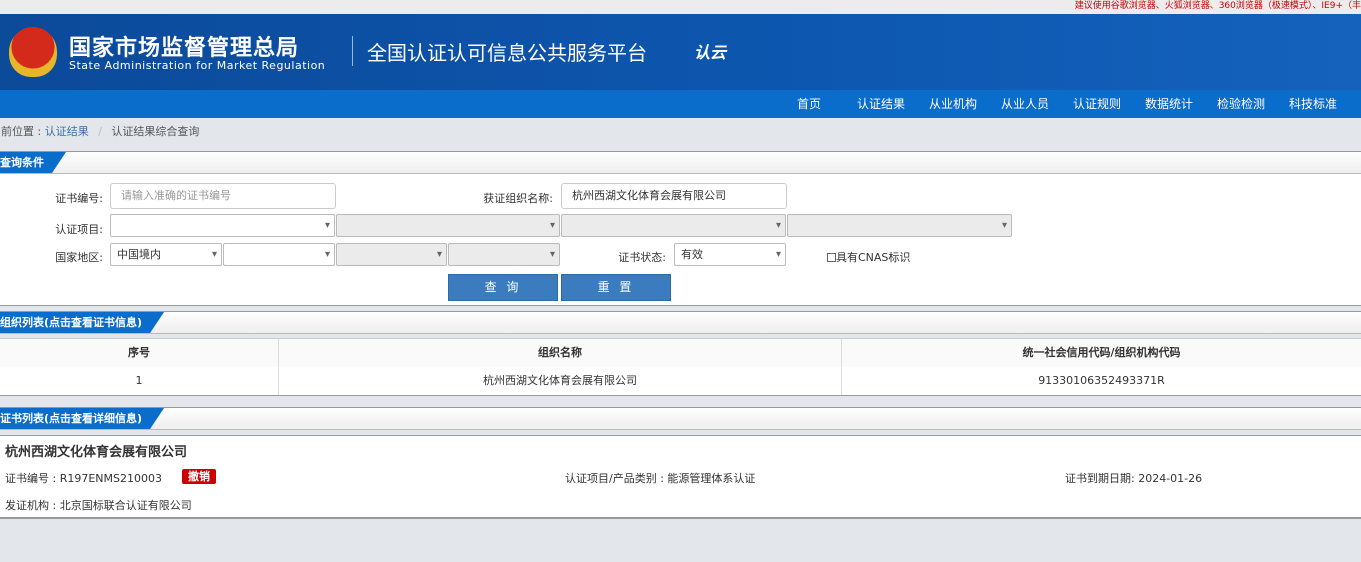 The height and width of the screenshot is (562, 1361). What do you see at coordinates (560, 353) in the screenshot?
I see `col-org-name: 组织名称` at bounding box center [560, 353].